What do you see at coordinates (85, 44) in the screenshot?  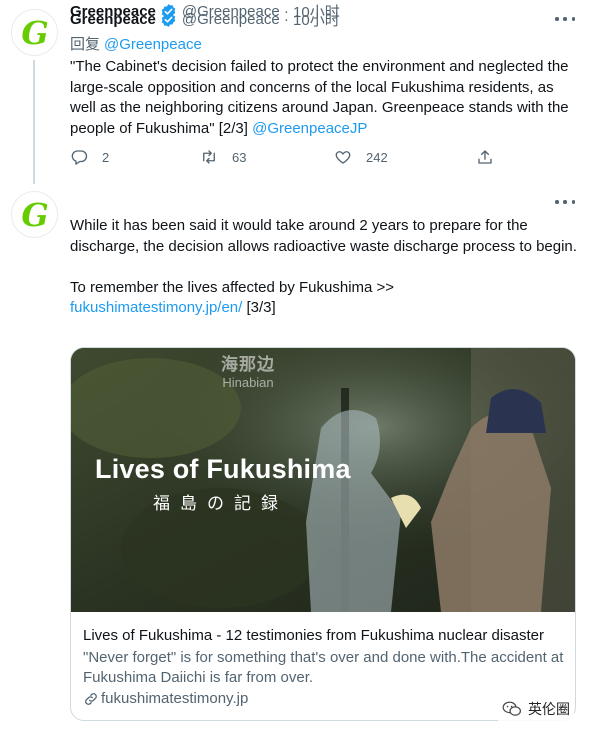 I see `reply-label: 回复` at bounding box center [85, 44].